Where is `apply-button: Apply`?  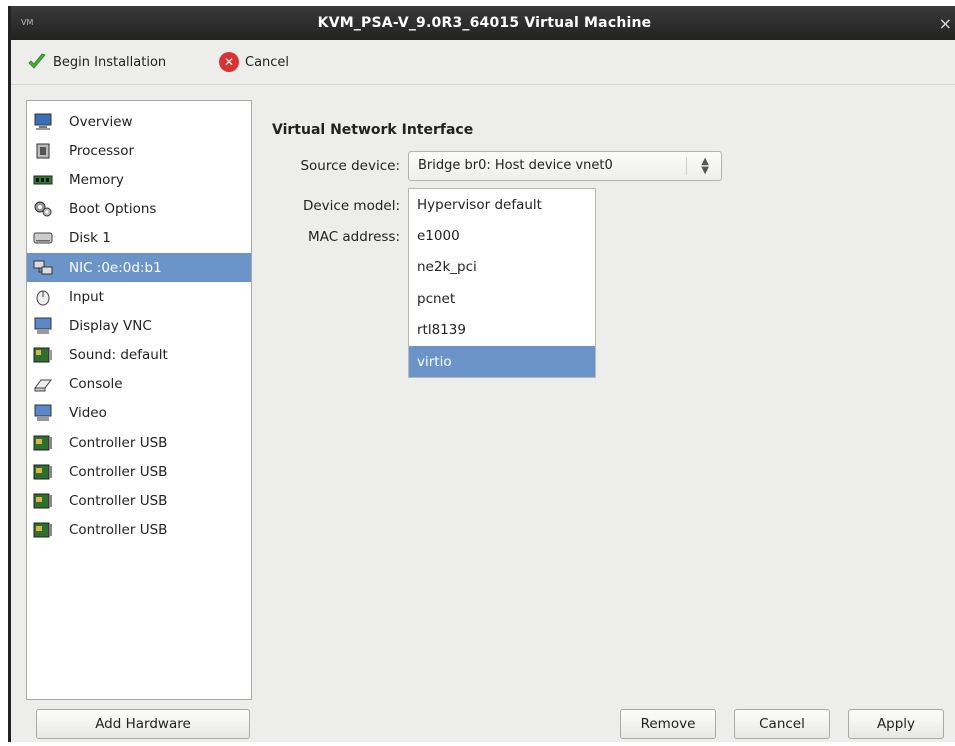 apply-button: Apply is located at coordinates (896, 724).